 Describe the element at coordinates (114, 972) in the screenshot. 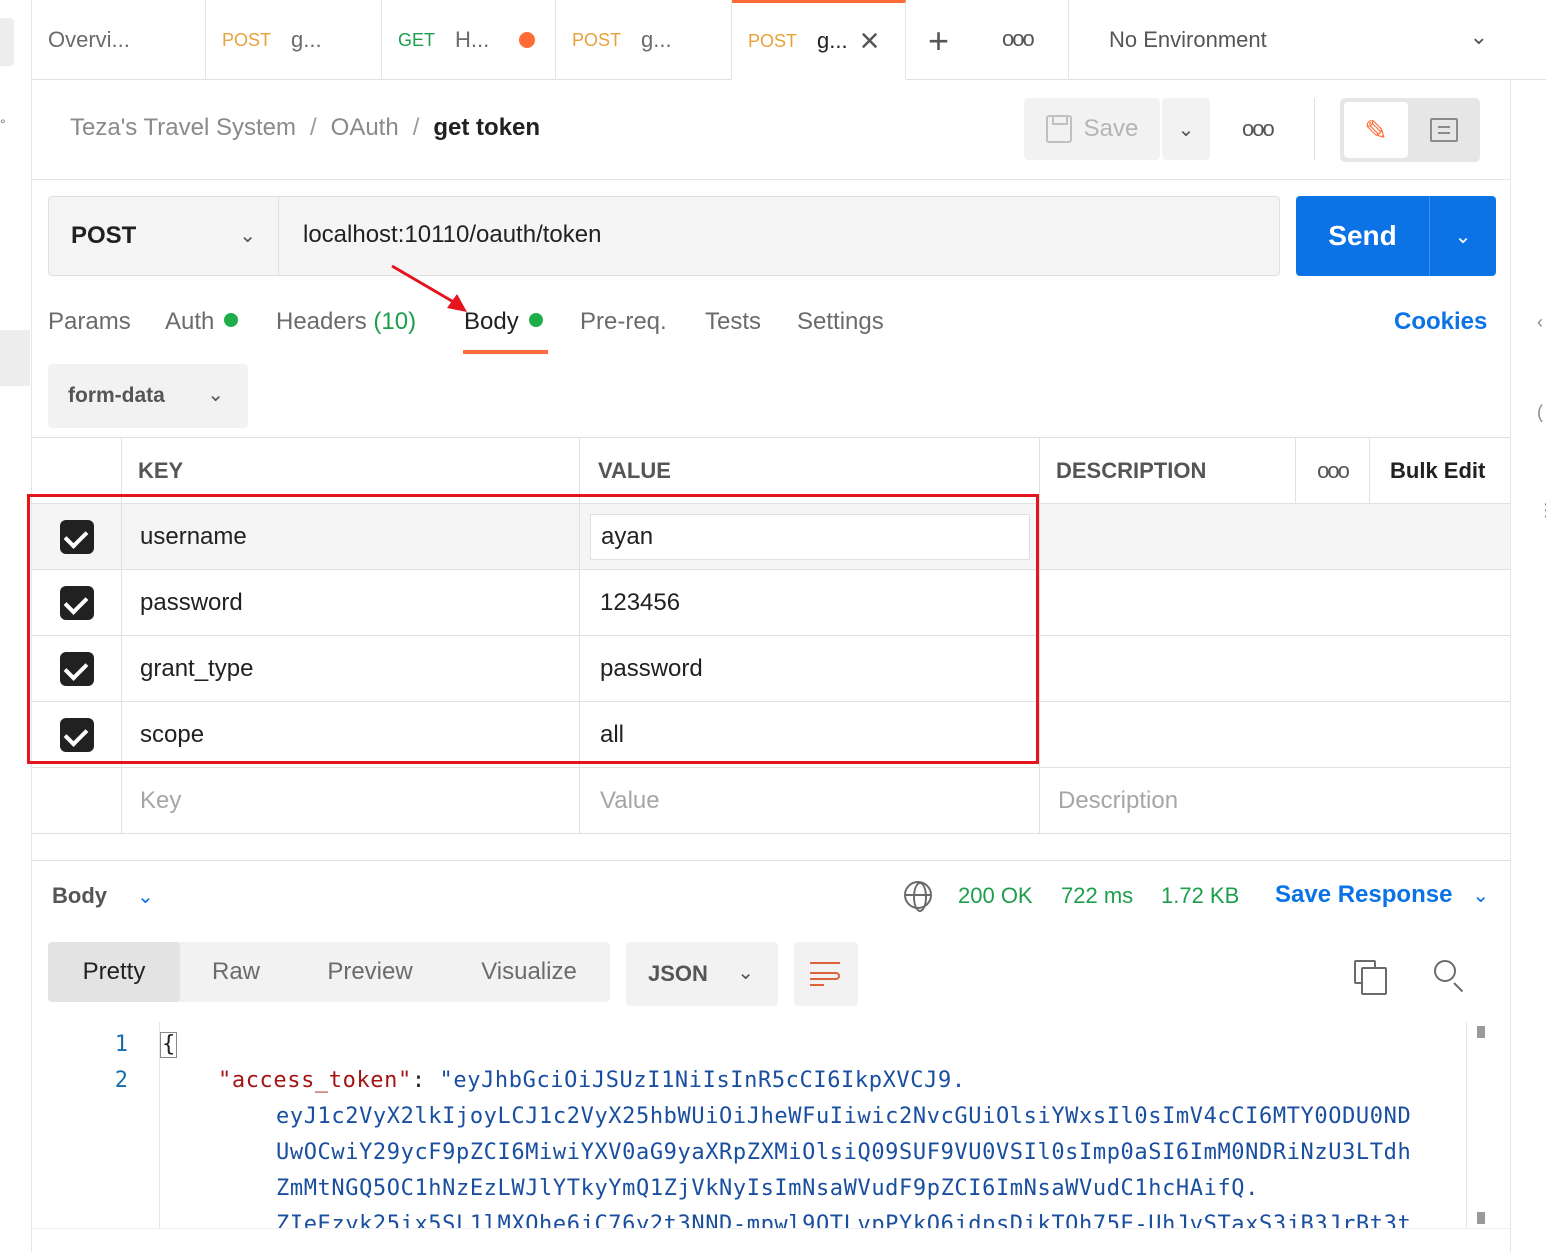

I see `view-pretty: Pretty` at that location.